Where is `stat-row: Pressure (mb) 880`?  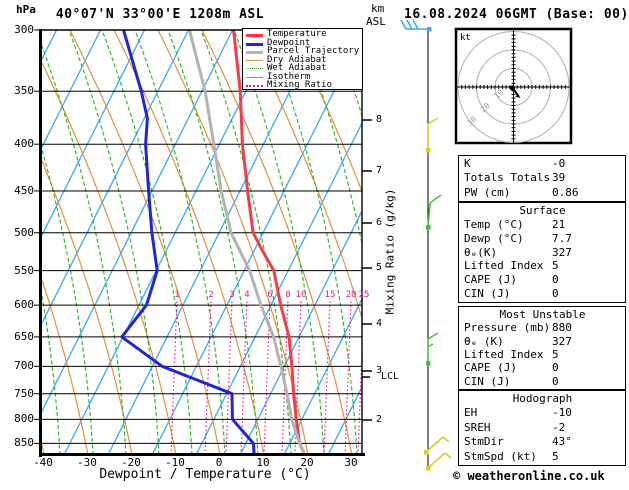
stat-row: Pressure (mb) 880 is located at coordinates (542, 327).